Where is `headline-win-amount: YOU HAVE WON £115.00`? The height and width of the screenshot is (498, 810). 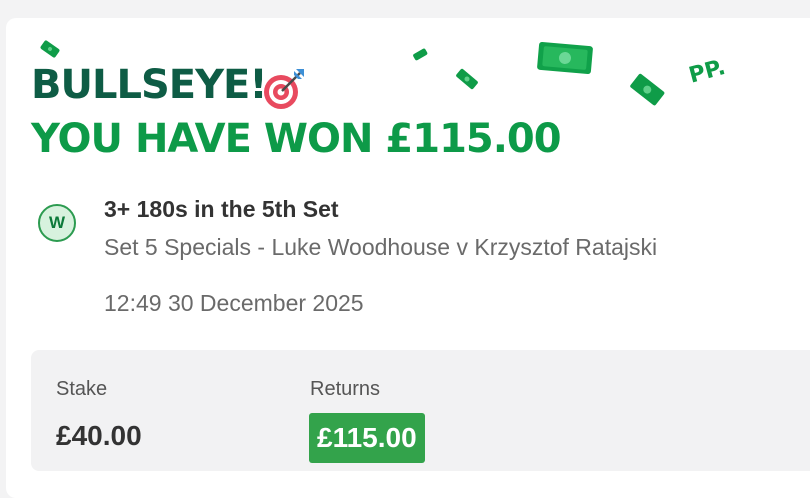 headline-win-amount: YOU HAVE WON £115.00 is located at coordinates (296, 139).